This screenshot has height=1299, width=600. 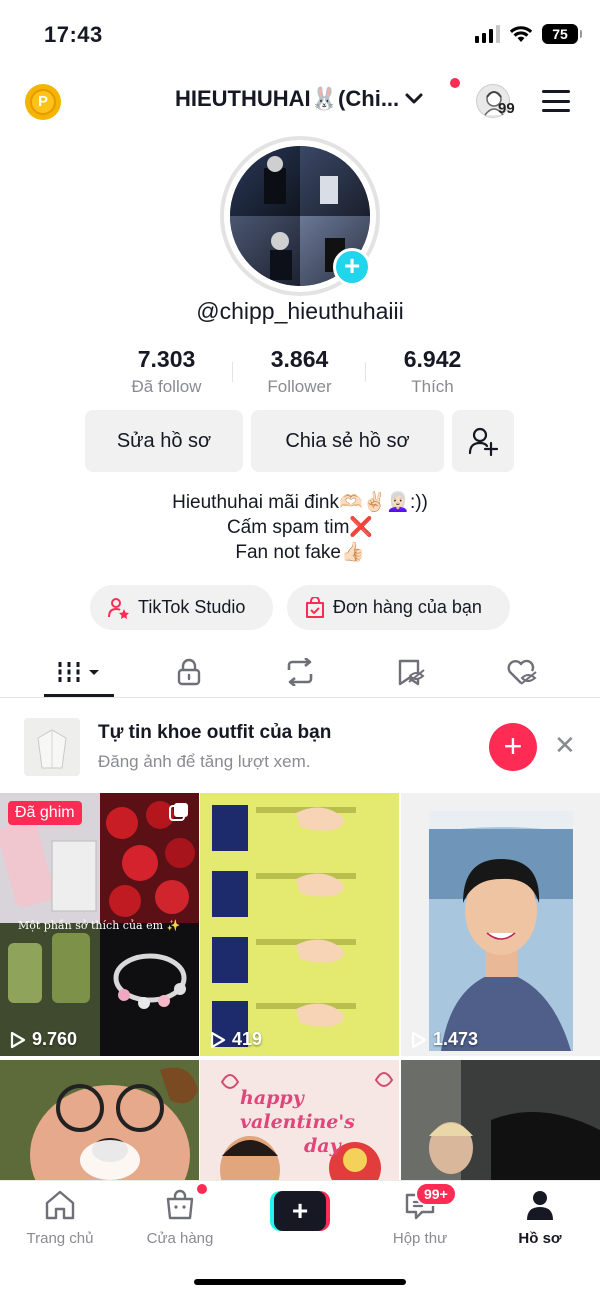 What do you see at coordinates (347, 441) in the screenshot?
I see `share-profile-button: Chia sẻ hồ sơ` at bounding box center [347, 441].